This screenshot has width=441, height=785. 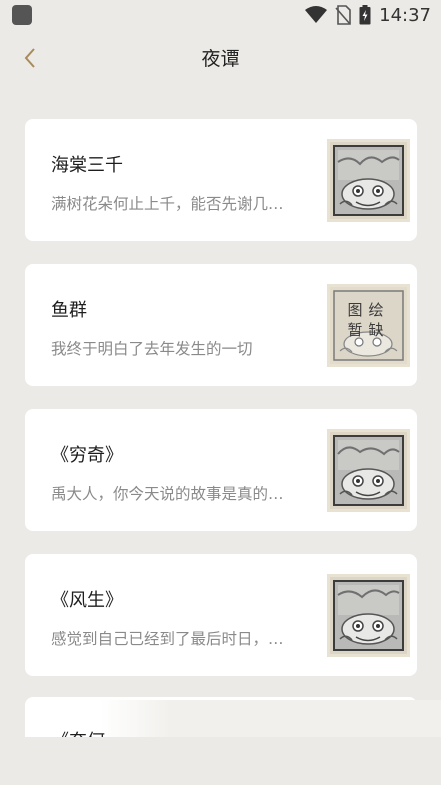 What do you see at coordinates (368, 310) in the screenshot?
I see `thumbnail-placeholder-text: 图绘` at bounding box center [368, 310].